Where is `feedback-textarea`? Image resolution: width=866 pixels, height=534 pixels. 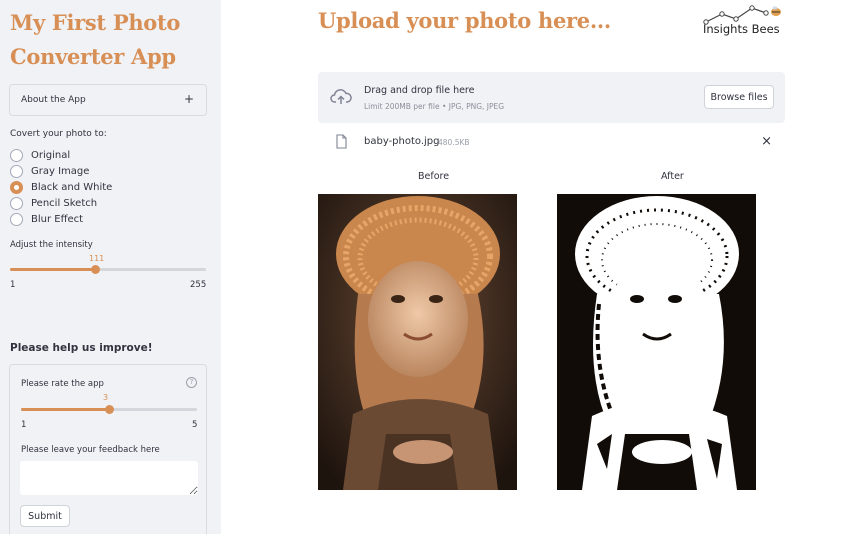
feedback-textarea is located at coordinates (109, 478).